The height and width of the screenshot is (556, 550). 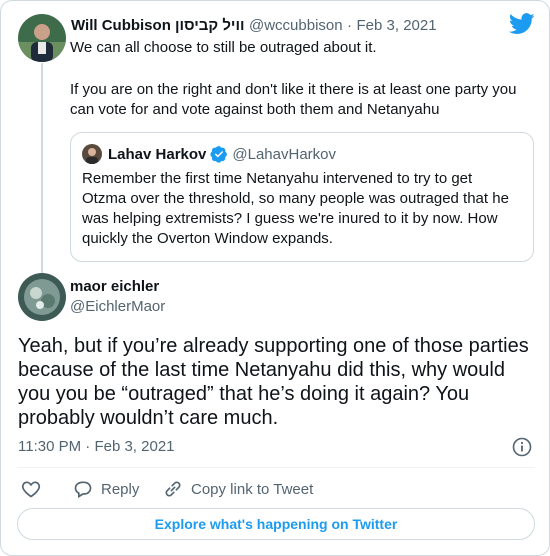 I want to click on divider, so click(x=276, y=467).